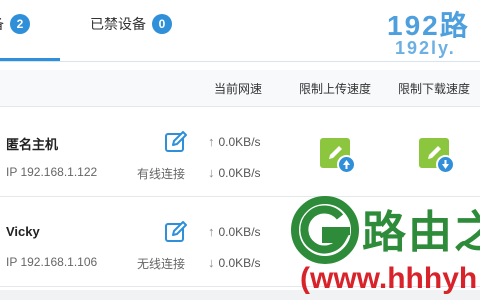 The image size is (480, 300). Describe the element at coordinates (52, 172) in the screenshot. I see `device-ip: IP 192.168.1.122` at that location.